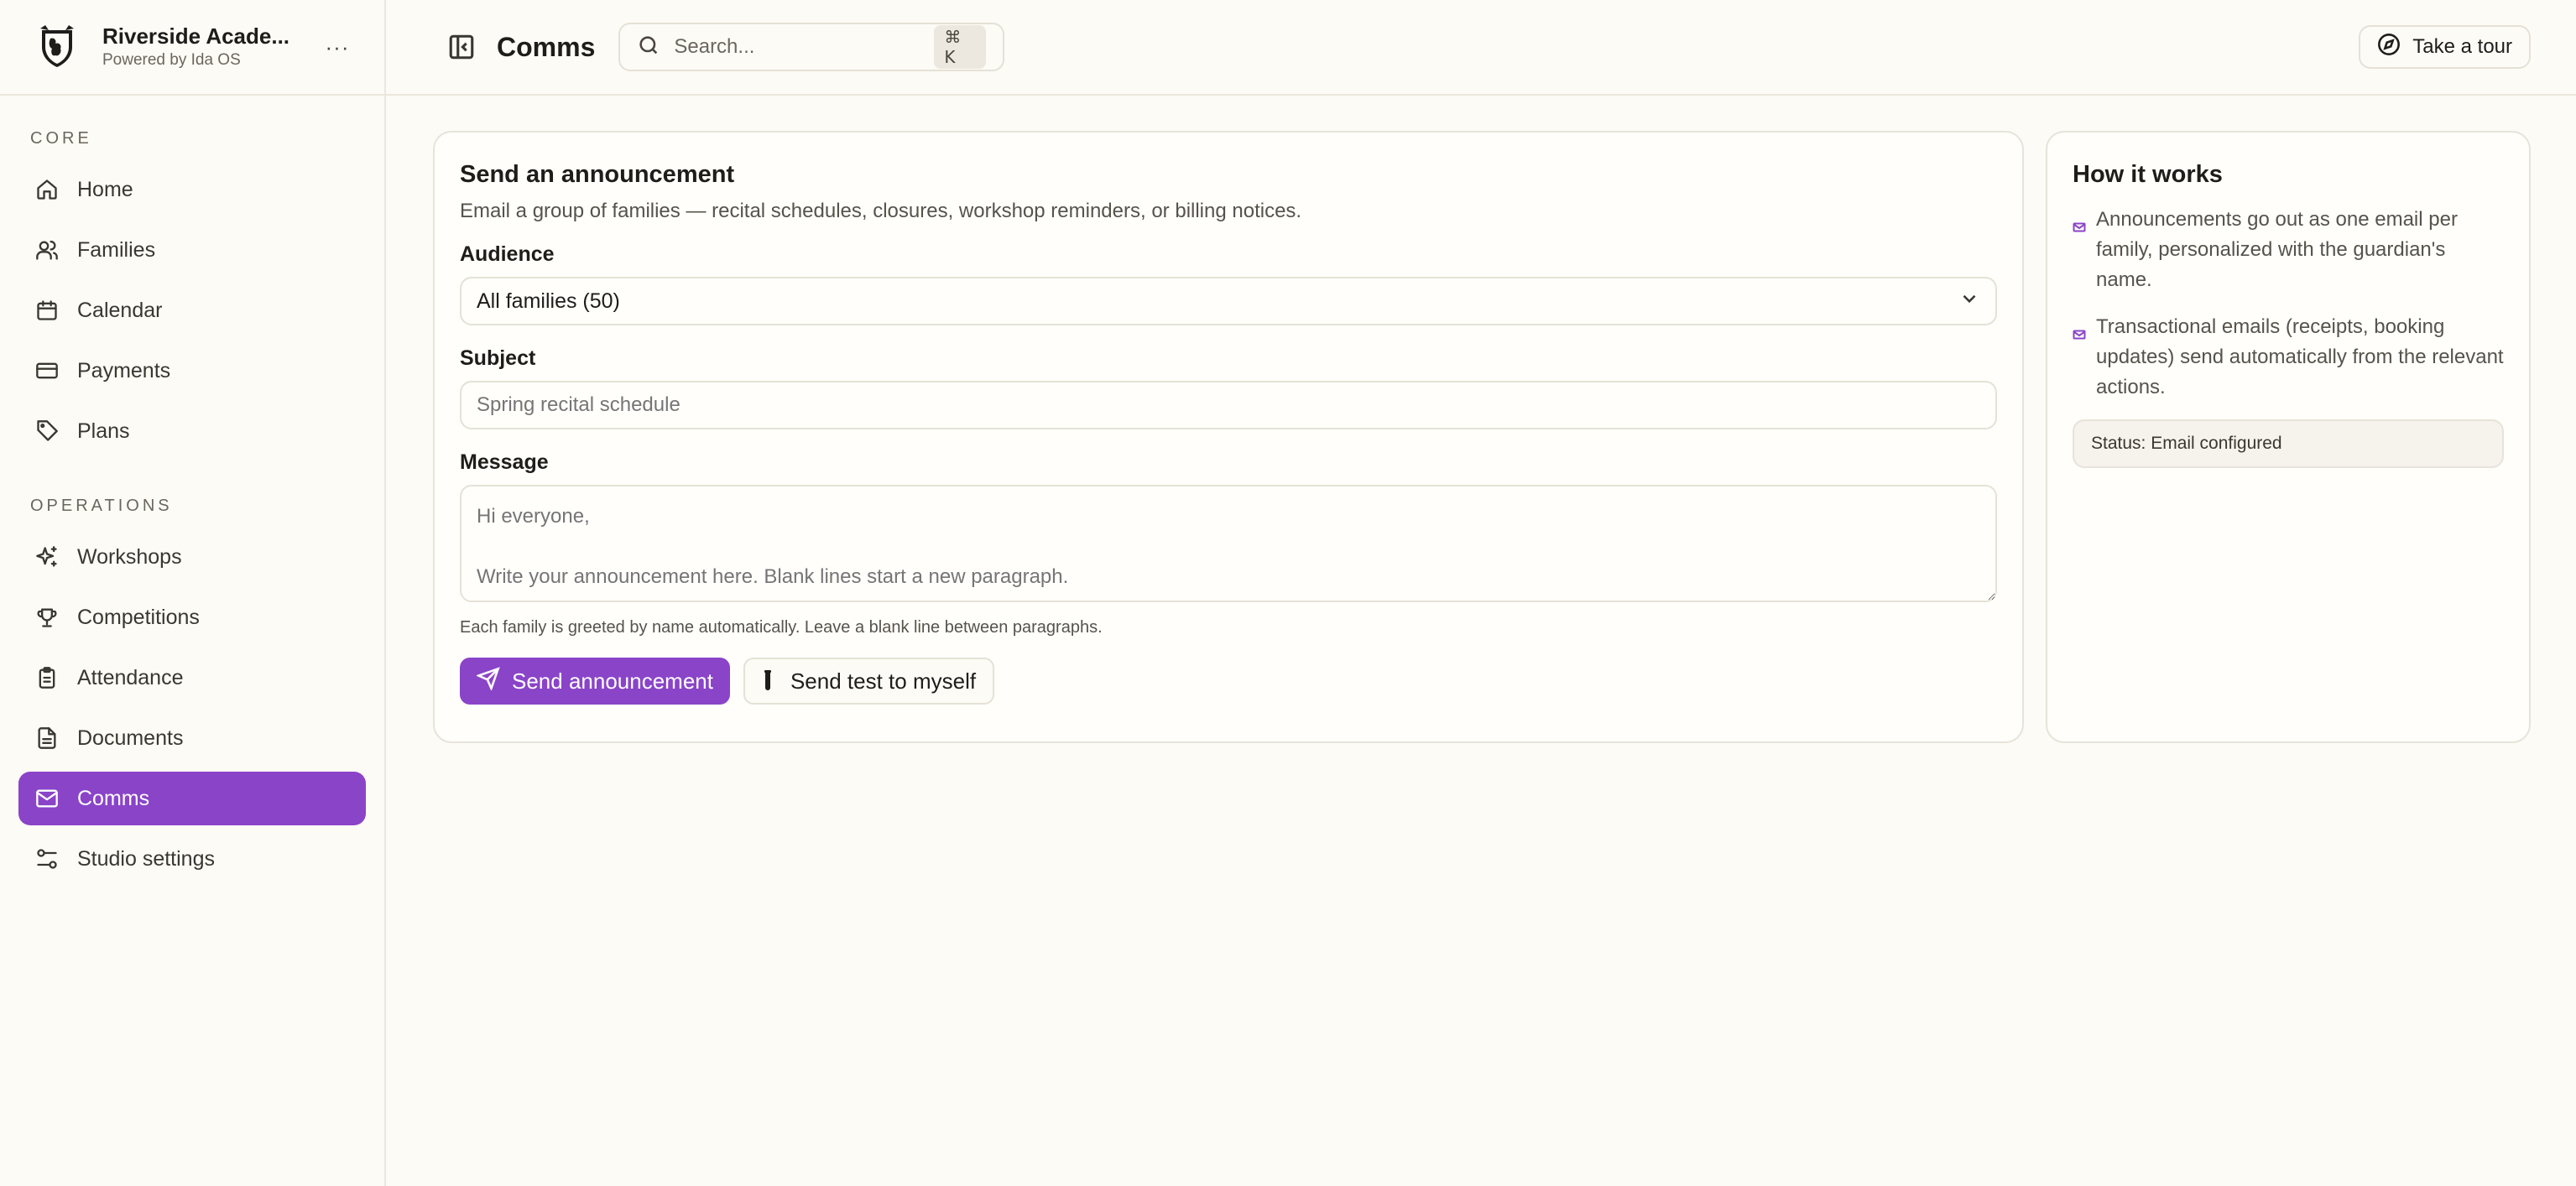 Image resolution: width=2576 pixels, height=1186 pixels. Describe the element at coordinates (47, 617) in the screenshot. I see `trophy-icon` at that location.